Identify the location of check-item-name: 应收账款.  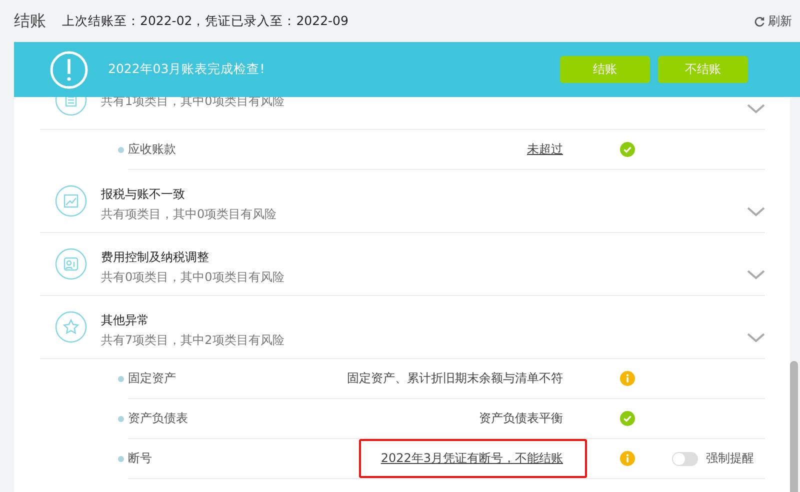
(152, 149).